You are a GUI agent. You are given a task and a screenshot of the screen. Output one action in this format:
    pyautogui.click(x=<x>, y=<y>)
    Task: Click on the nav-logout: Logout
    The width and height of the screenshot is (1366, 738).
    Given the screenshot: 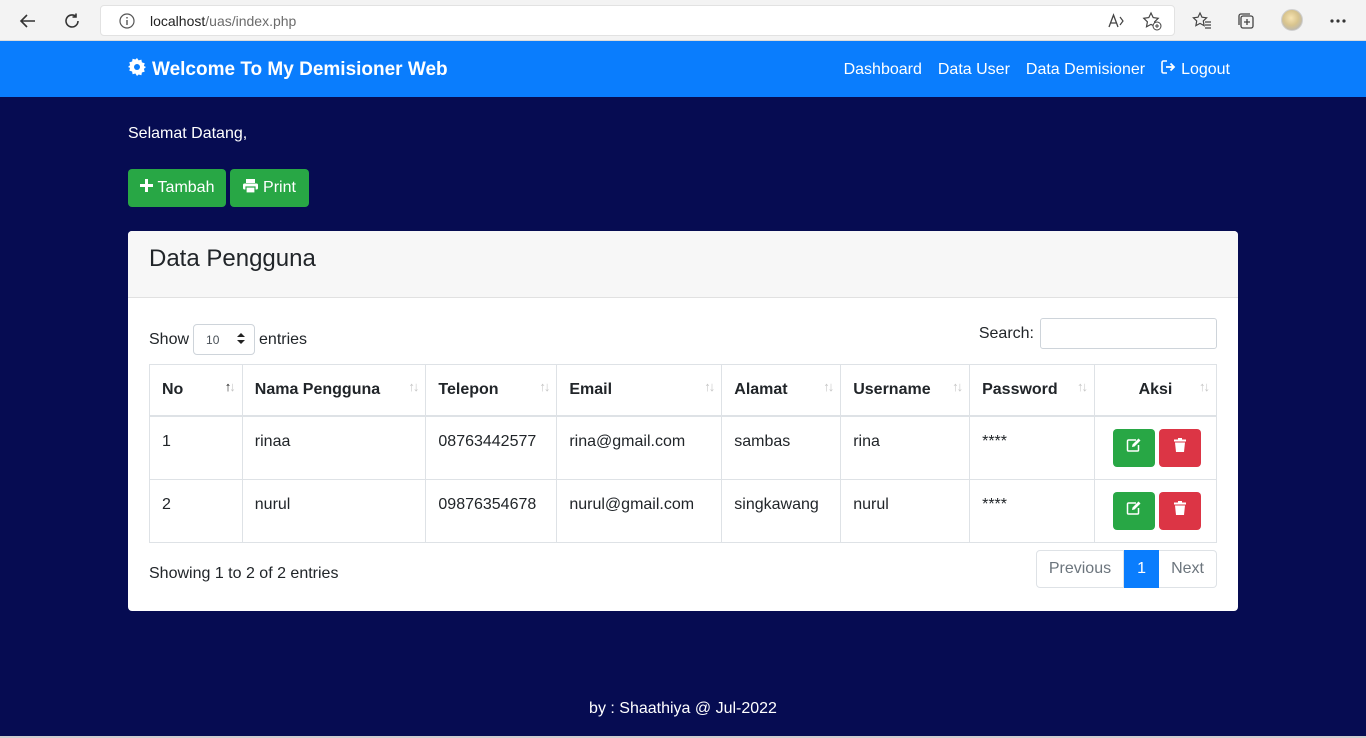 What is the action you would take?
    pyautogui.click(x=1195, y=69)
    